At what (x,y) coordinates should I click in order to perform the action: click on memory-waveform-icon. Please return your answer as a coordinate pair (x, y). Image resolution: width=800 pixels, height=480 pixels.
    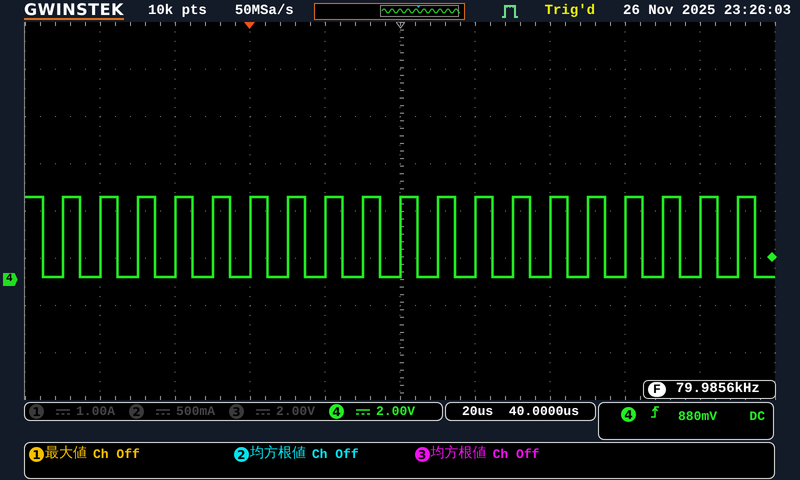
    Looking at the image, I should click on (420, 11).